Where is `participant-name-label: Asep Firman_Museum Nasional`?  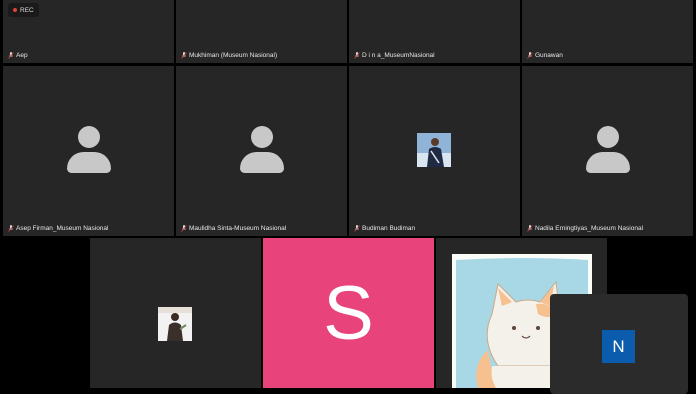
participant-name-label: Asep Firman_Museum Nasional is located at coordinates (62, 228).